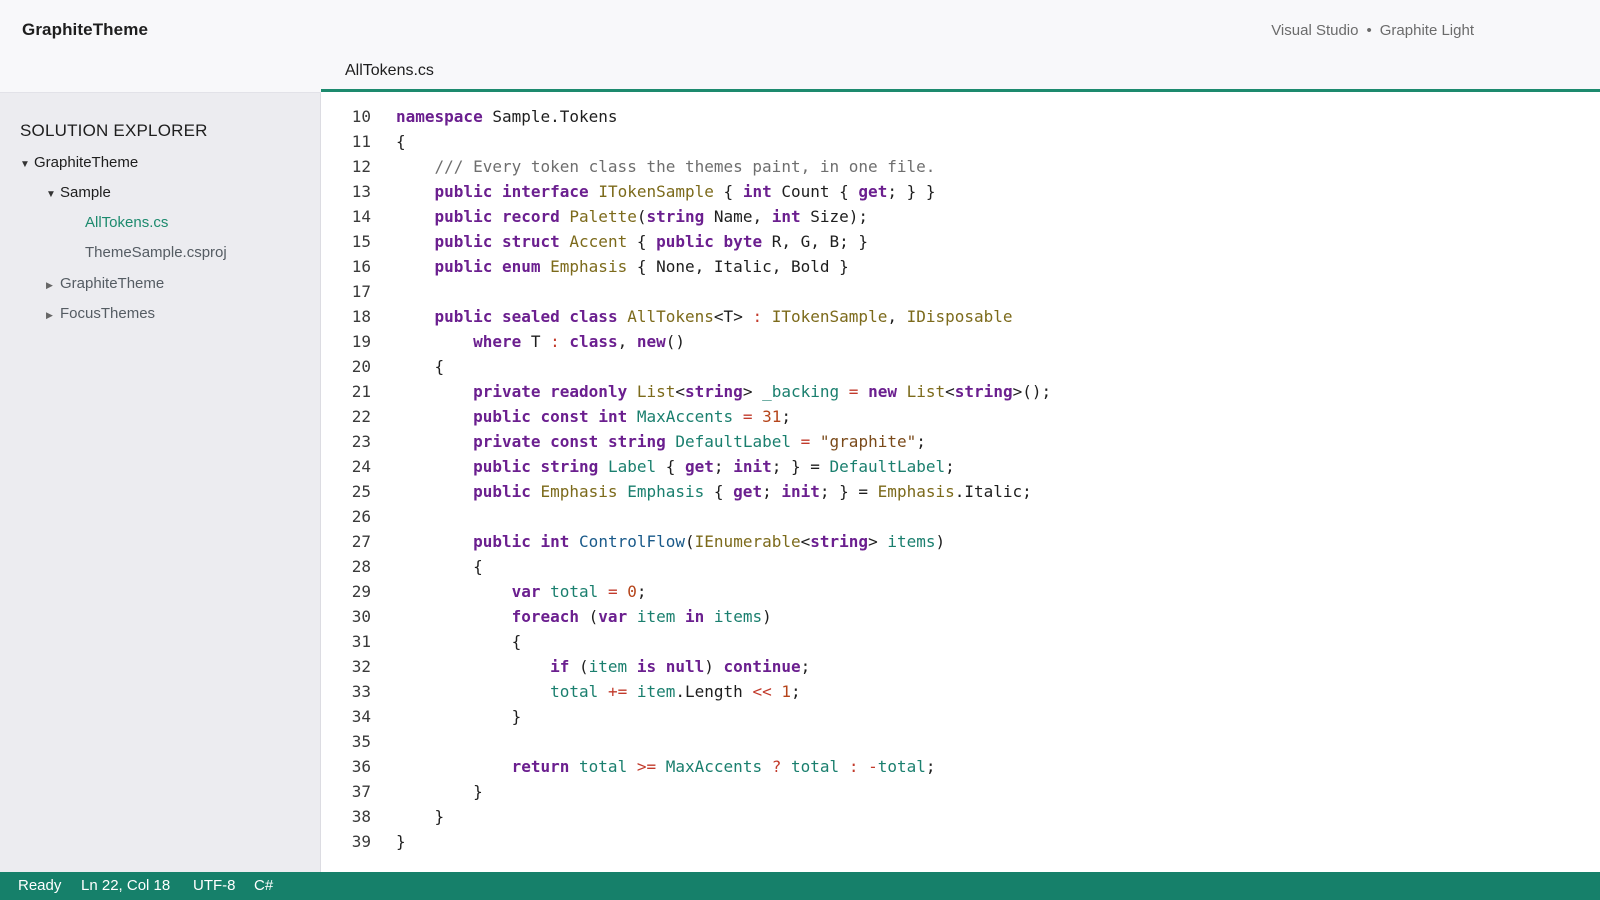 This screenshot has height=900, width=1600. Describe the element at coordinates (911, 541) in the screenshot. I see `code-token: items` at that location.